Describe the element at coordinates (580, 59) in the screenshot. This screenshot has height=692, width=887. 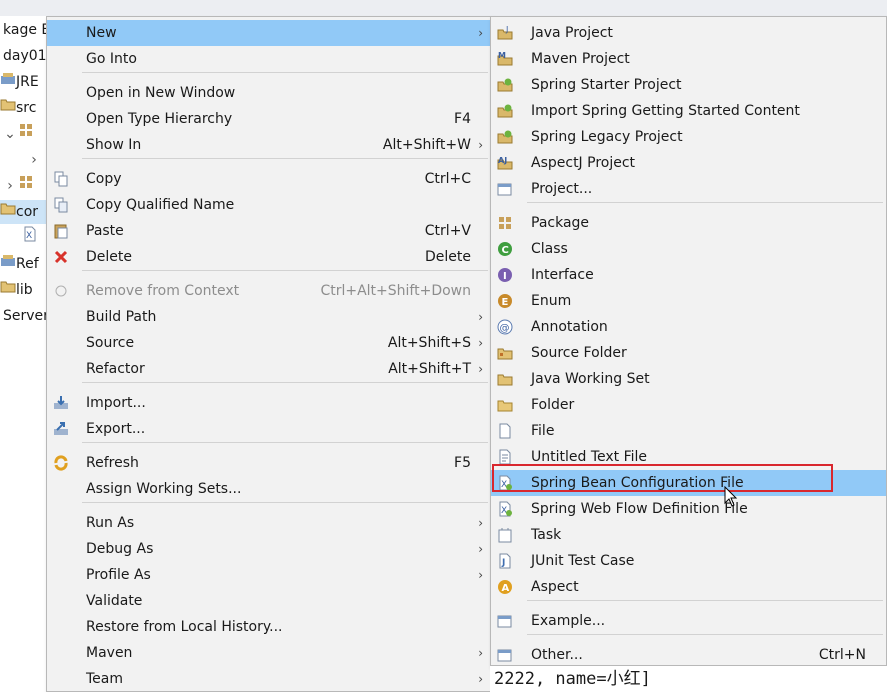
I see `submenu-item-label: Maven Project` at that location.